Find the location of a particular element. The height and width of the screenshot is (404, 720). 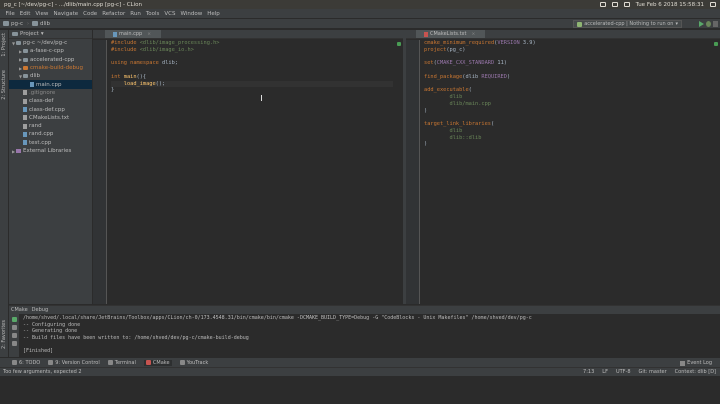

tree-item: ▼ pg-c ~/dev/pg-c is located at coordinates (50, 43).